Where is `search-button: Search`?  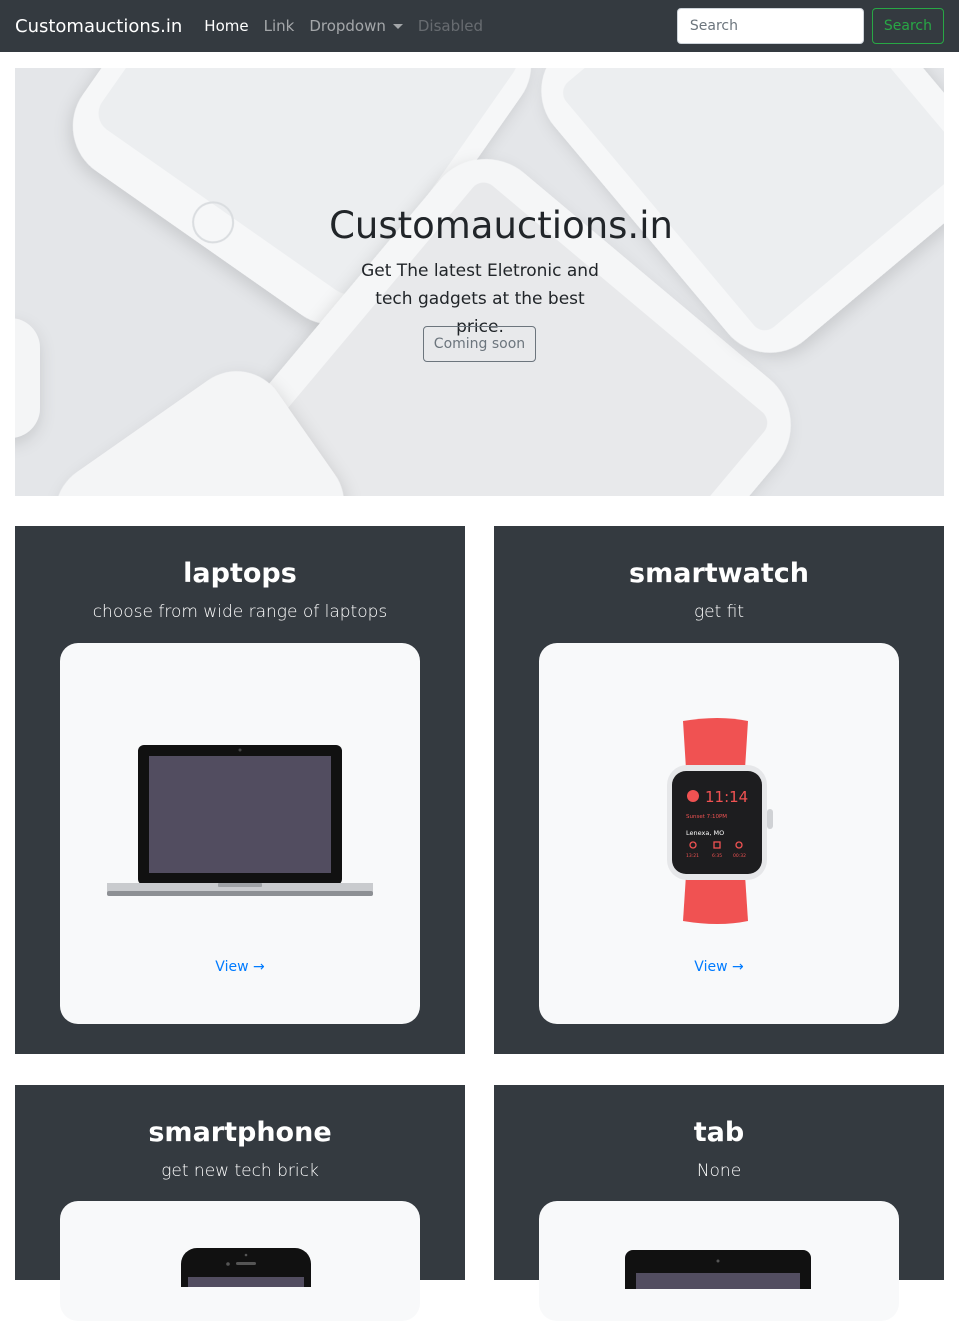
search-button: Search is located at coordinates (907, 26).